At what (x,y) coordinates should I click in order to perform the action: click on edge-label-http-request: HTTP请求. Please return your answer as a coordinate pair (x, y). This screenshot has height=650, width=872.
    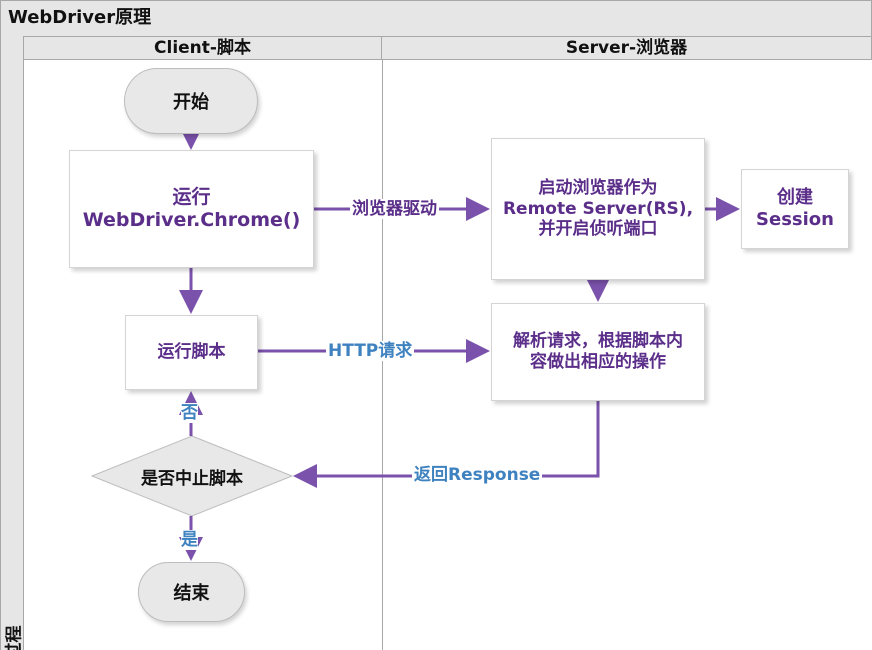
    Looking at the image, I should click on (370, 351).